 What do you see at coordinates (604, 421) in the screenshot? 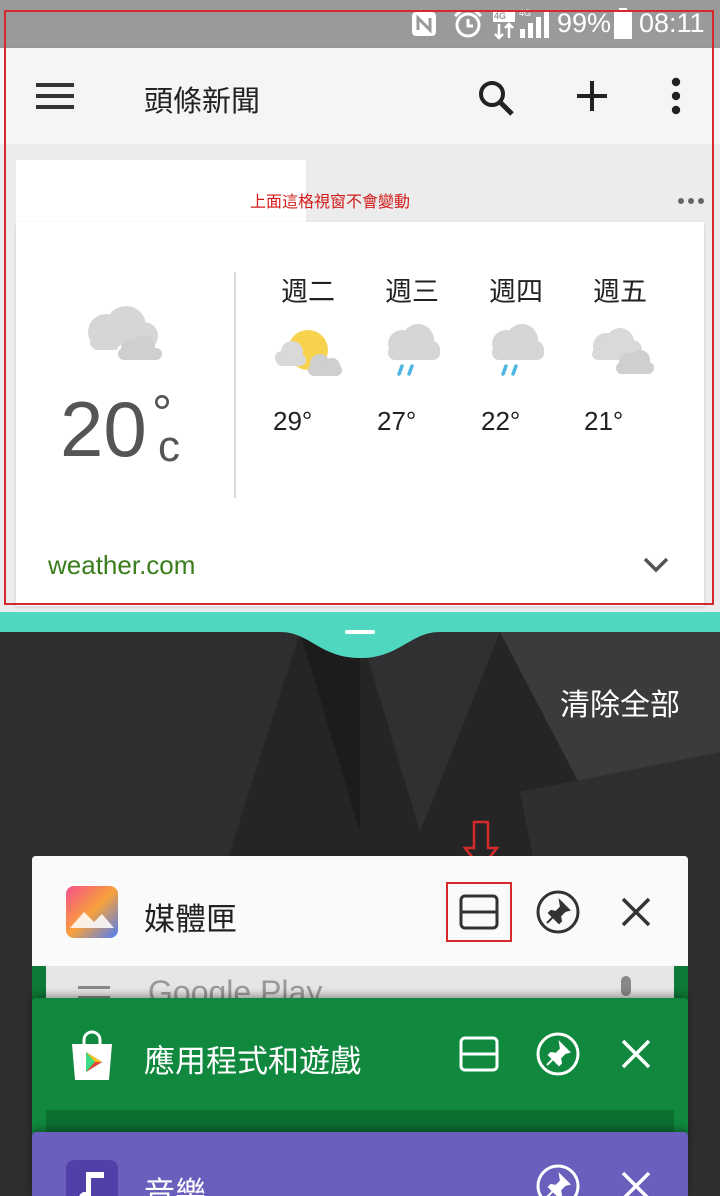
I see `forecast-temp: 21°` at bounding box center [604, 421].